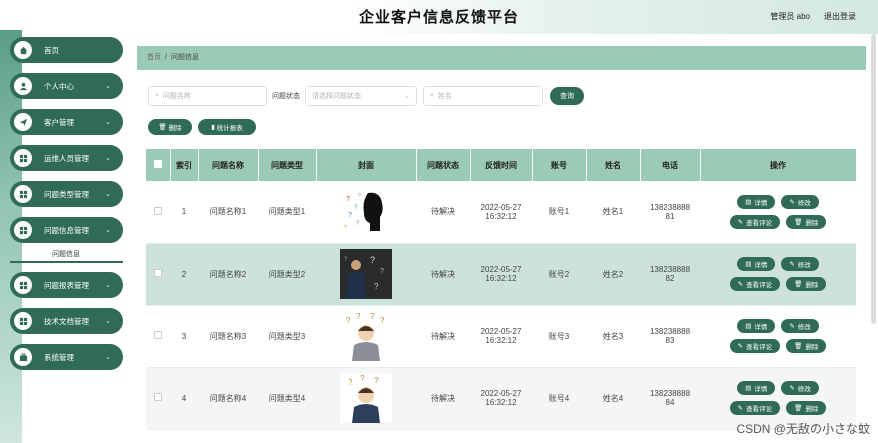 Image resolution: width=878 pixels, height=443 pixels. I want to click on report-button: ▮ 统计报表, so click(227, 127).